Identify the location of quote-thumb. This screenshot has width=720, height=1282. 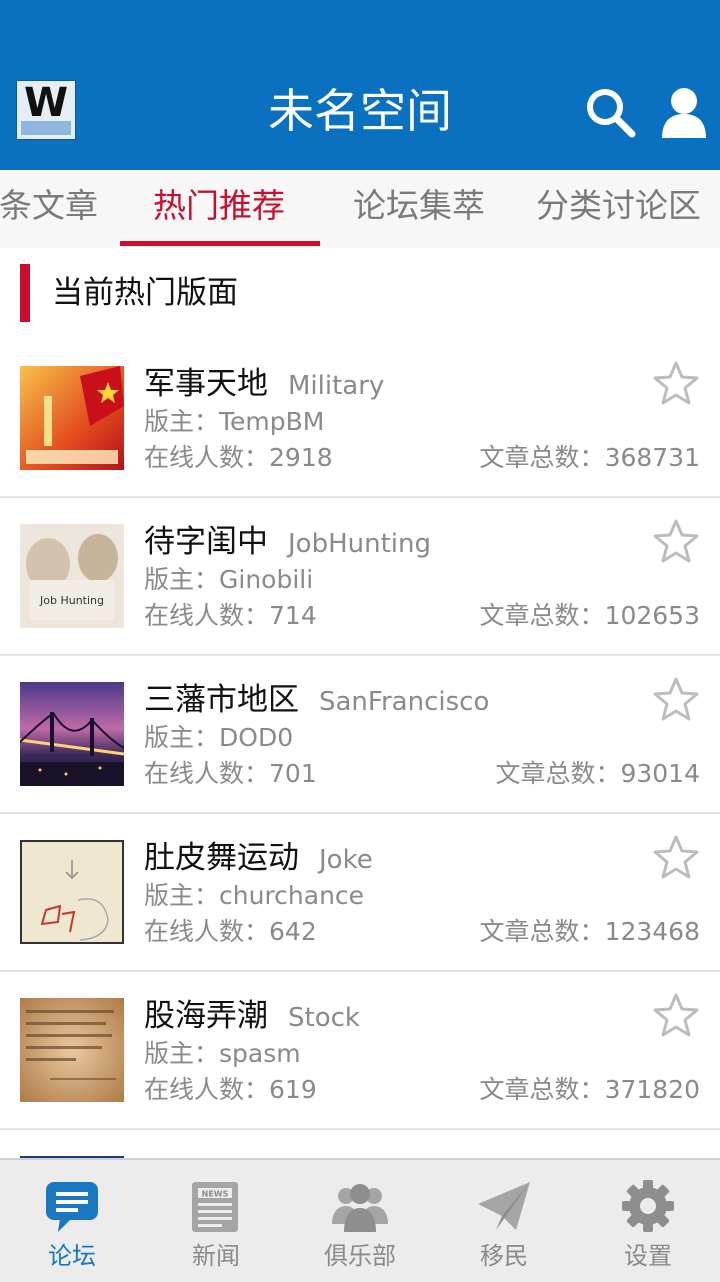
(72, 1050).